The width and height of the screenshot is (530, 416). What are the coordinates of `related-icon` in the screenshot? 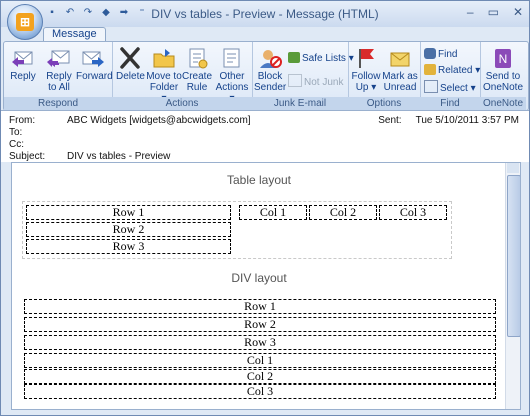 It's located at (430, 69).